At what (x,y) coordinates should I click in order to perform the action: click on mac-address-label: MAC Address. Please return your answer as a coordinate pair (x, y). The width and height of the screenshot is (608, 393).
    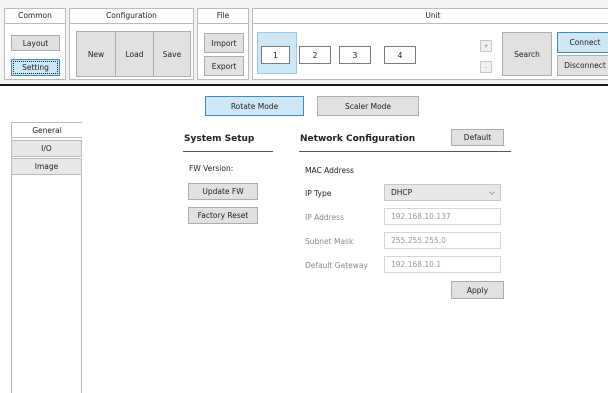
    Looking at the image, I should click on (329, 170).